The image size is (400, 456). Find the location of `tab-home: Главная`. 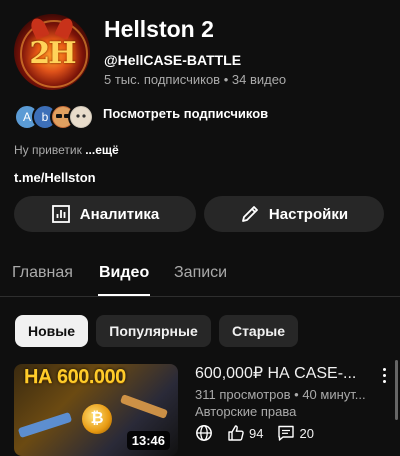

tab-home: Главная is located at coordinates (42, 273).